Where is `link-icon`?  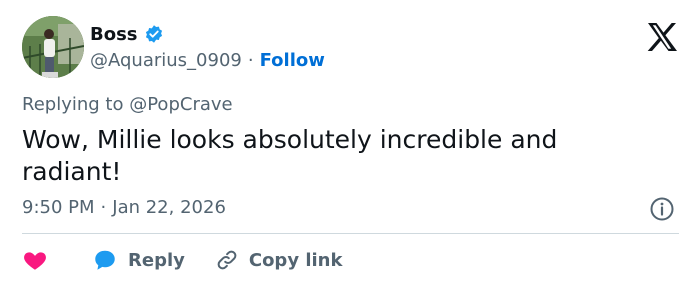
link-icon is located at coordinates (227, 260).